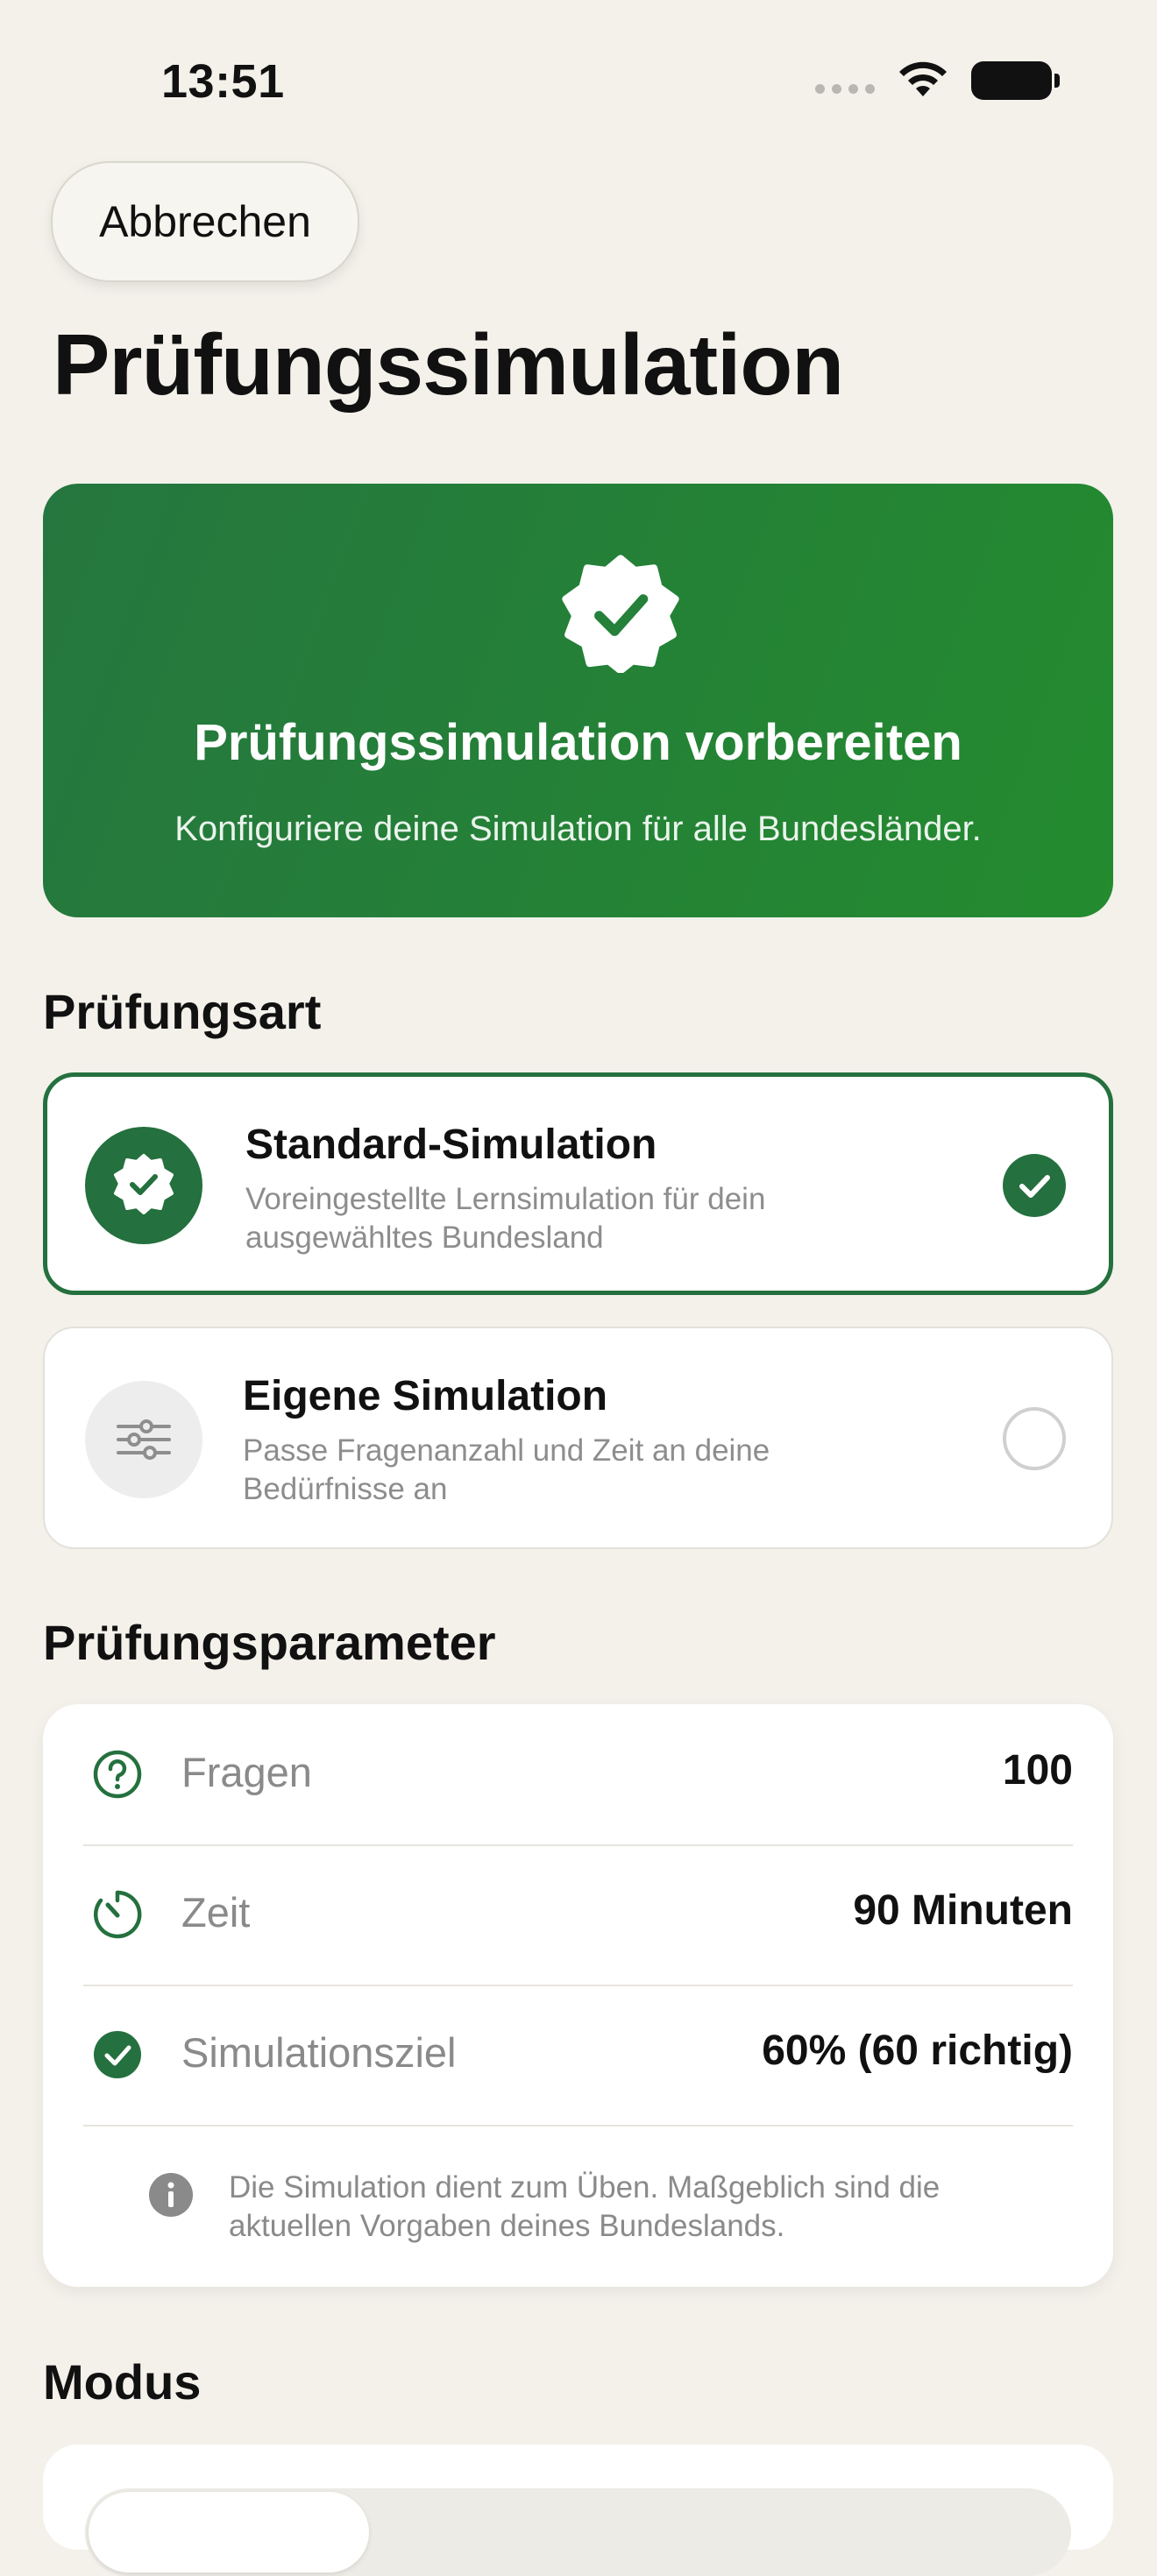 This screenshot has height=2576, width=1157. Describe the element at coordinates (223, 81) in the screenshot. I see `status-time: 13:51` at that location.